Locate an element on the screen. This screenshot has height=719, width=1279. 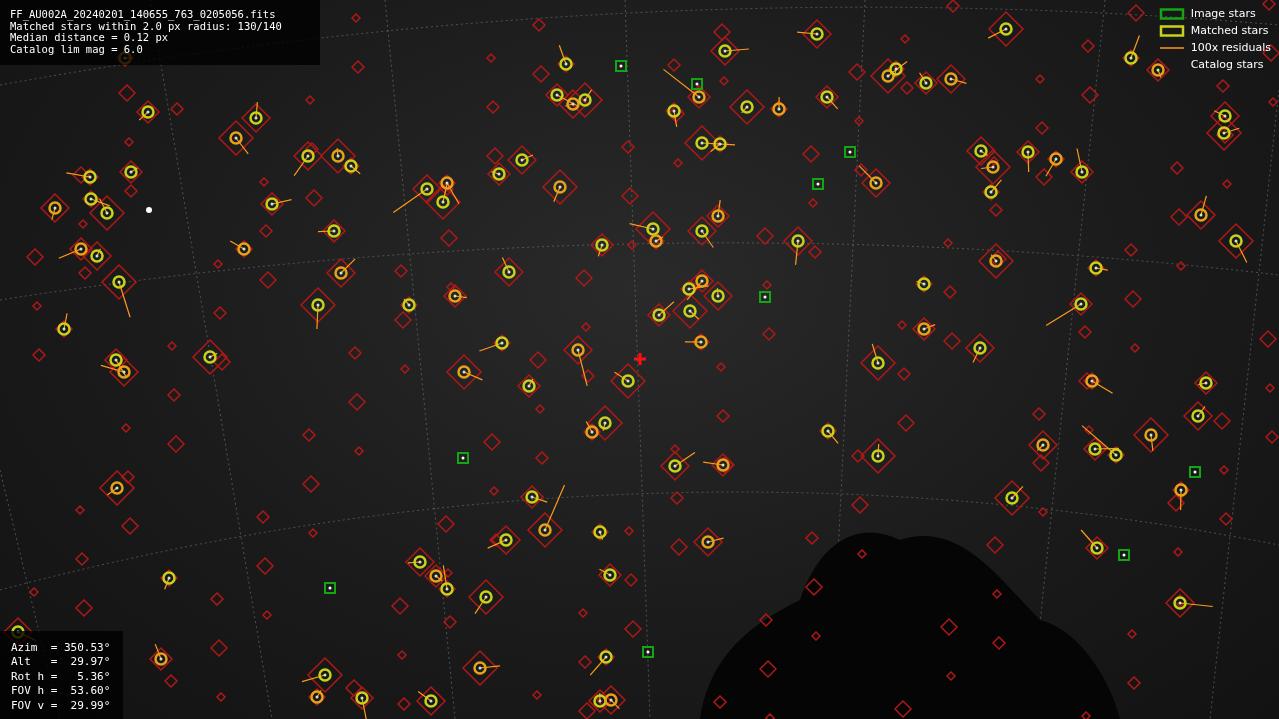
legend-label: Matched stars is located at coordinates (1229, 30).